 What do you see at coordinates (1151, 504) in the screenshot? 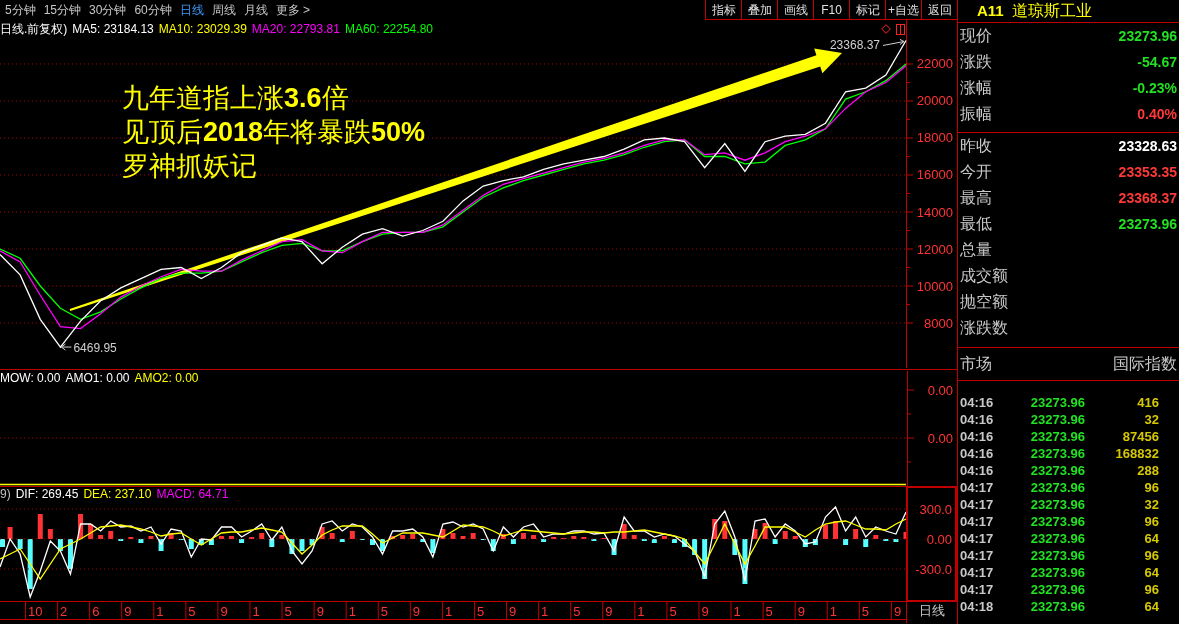
I see `trade-volume: 32` at bounding box center [1151, 504].